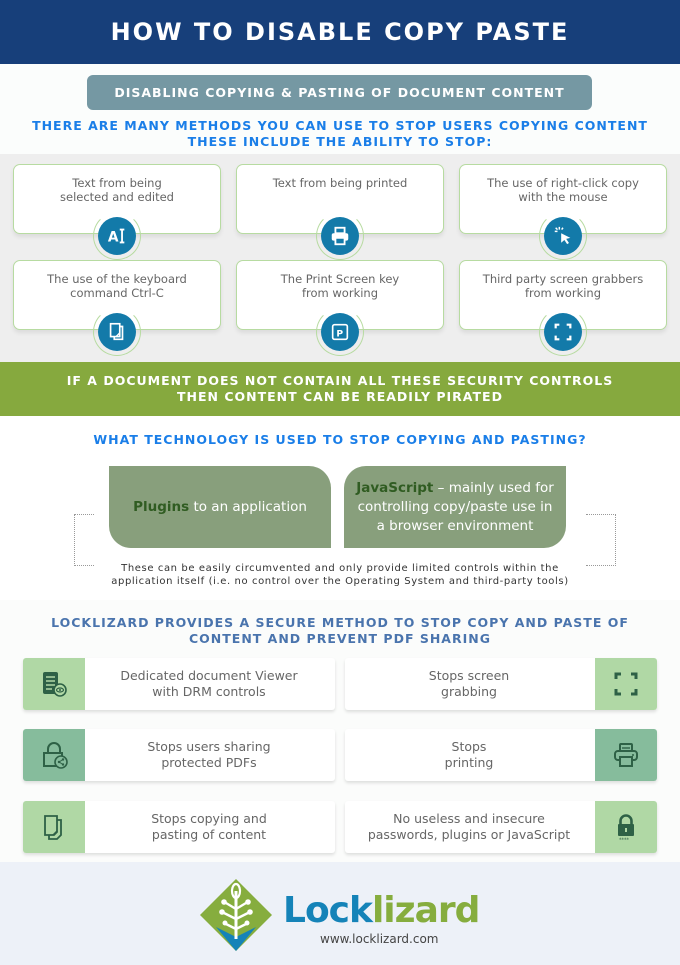 This screenshot has height=965, width=680. I want to click on text-select-icon: A, so click(117, 236).